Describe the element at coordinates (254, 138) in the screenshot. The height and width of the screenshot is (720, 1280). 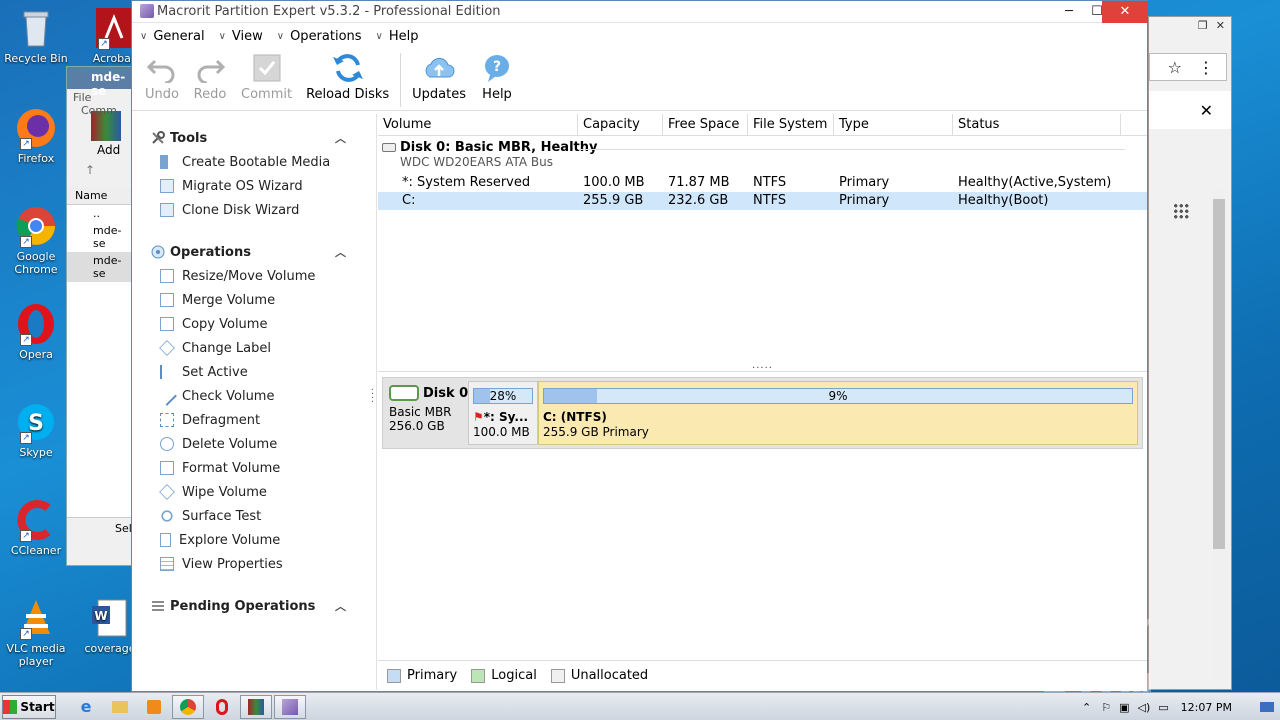
I see `tools-header: Tools ︿` at that location.